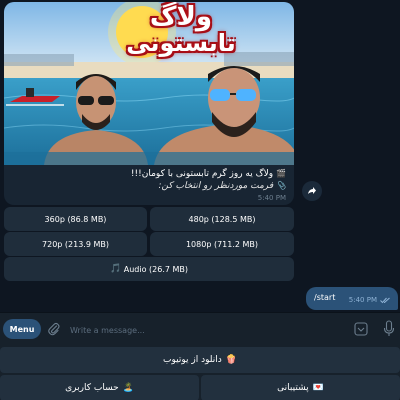 The width and height of the screenshot is (400, 400). I want to click on format-1080p-label: 1080p (711.2 MB), so click(222, 244).